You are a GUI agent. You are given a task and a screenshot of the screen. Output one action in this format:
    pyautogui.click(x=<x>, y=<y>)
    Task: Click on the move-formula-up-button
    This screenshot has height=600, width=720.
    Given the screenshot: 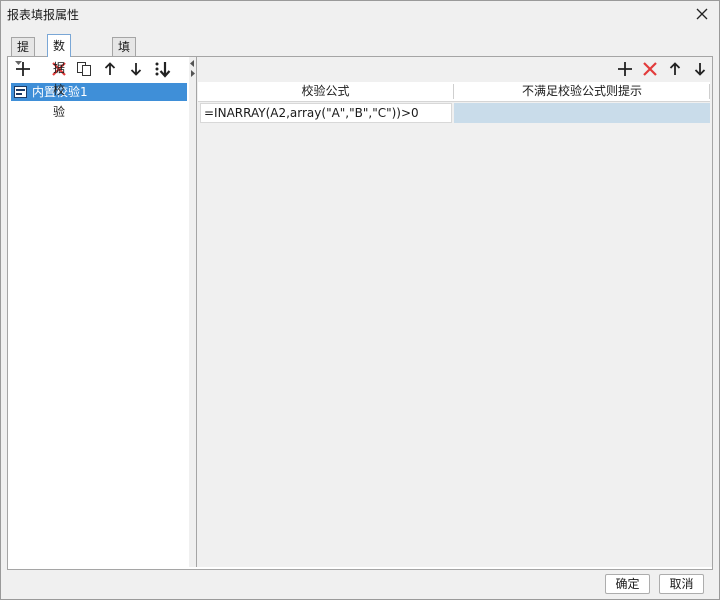 What is the action you would take?
    pyautogui.click(x=675, y=69)
    